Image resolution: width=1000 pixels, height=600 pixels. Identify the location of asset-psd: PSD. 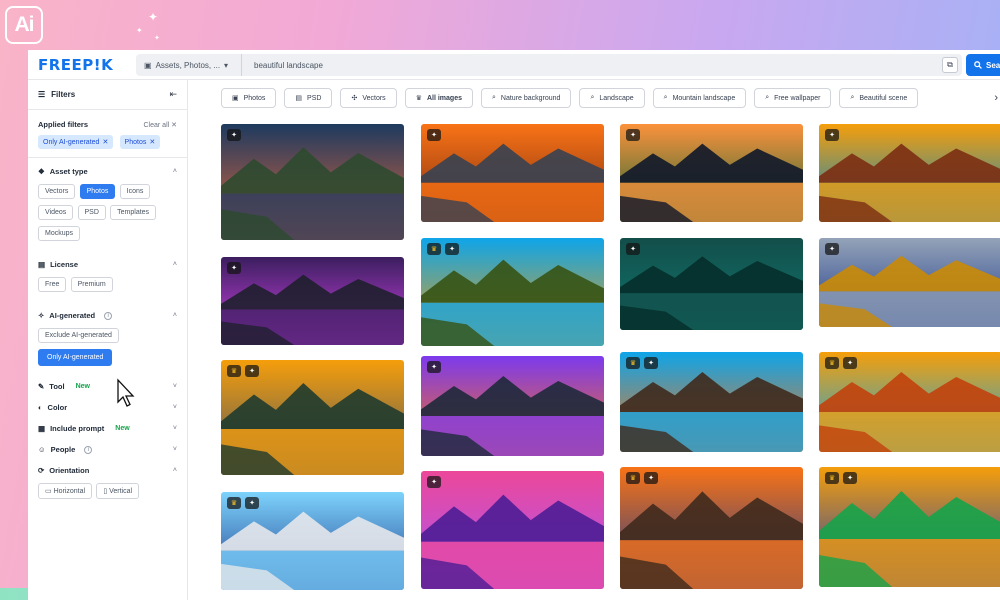
(91, 212).